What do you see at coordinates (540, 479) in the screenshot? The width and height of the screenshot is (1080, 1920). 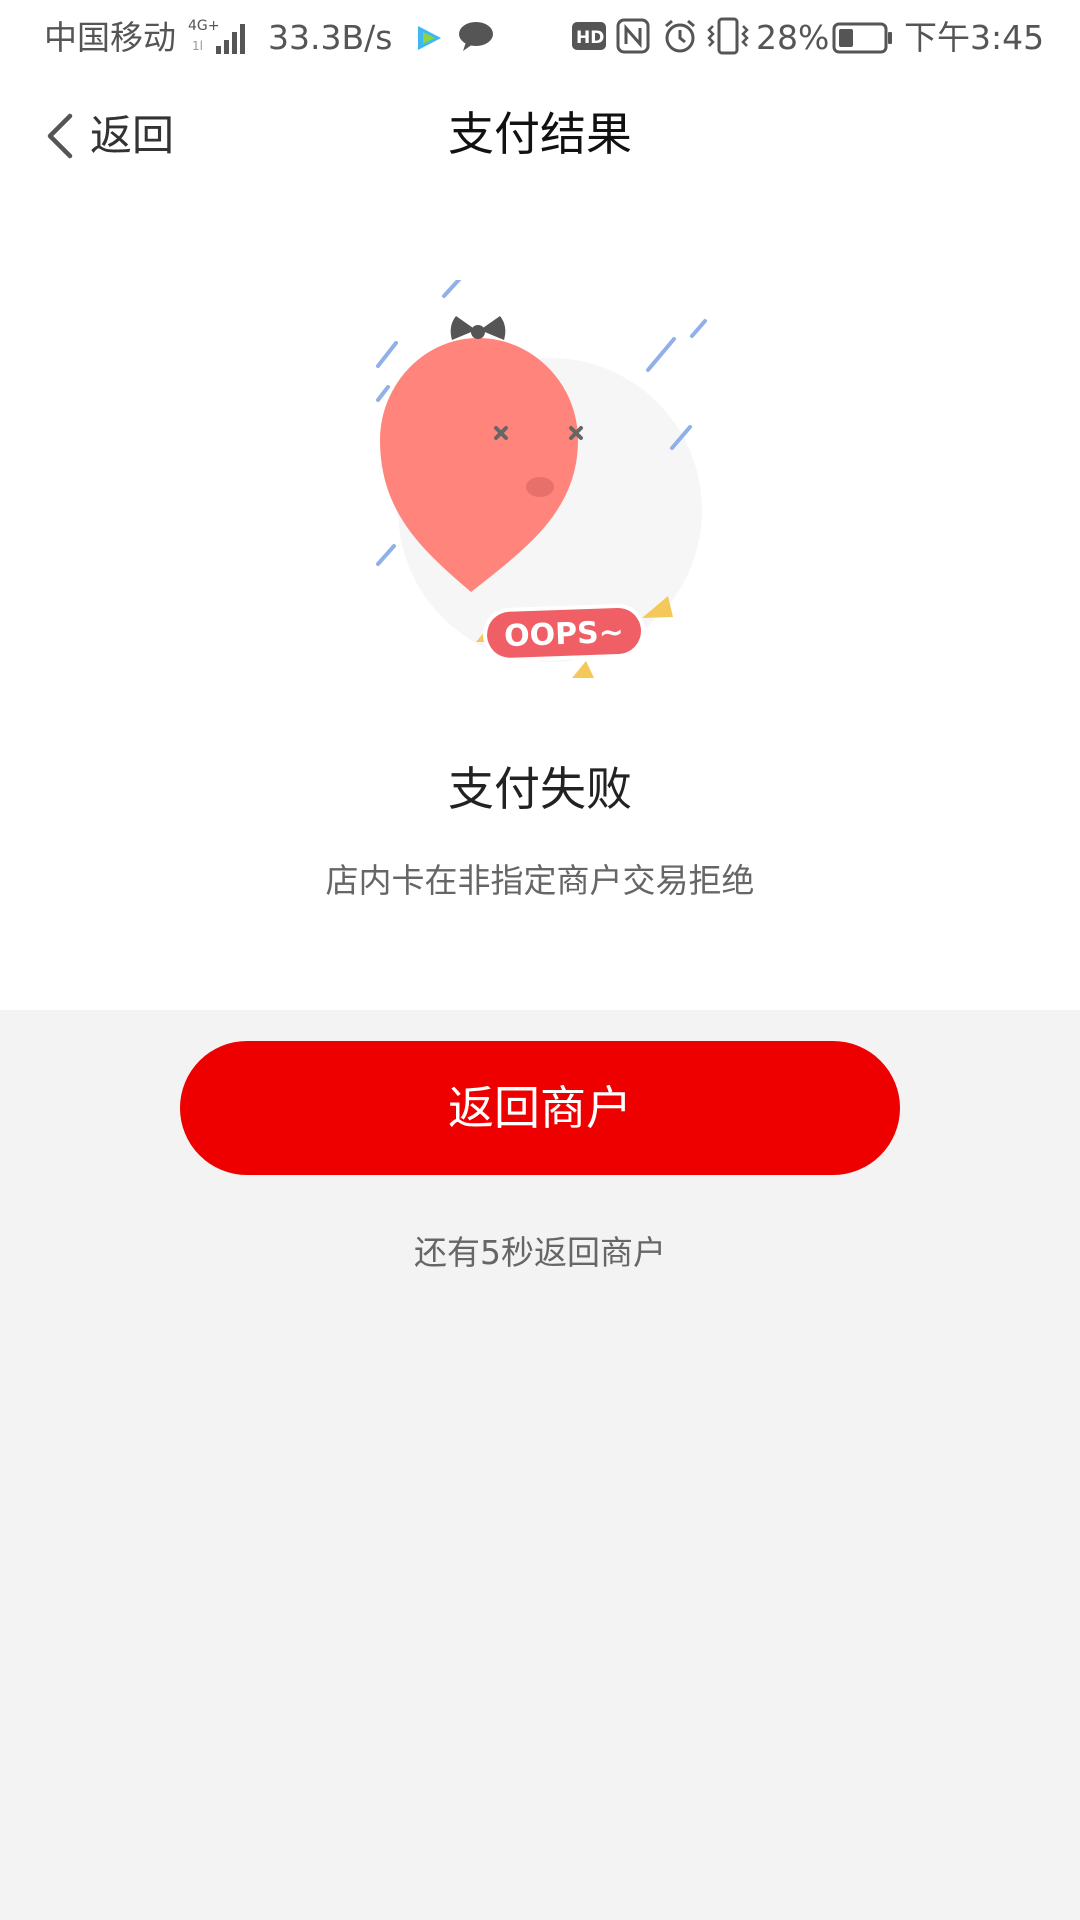 I see `payment-failed-illustration: OOPS~` at bounding box center [540, 479].